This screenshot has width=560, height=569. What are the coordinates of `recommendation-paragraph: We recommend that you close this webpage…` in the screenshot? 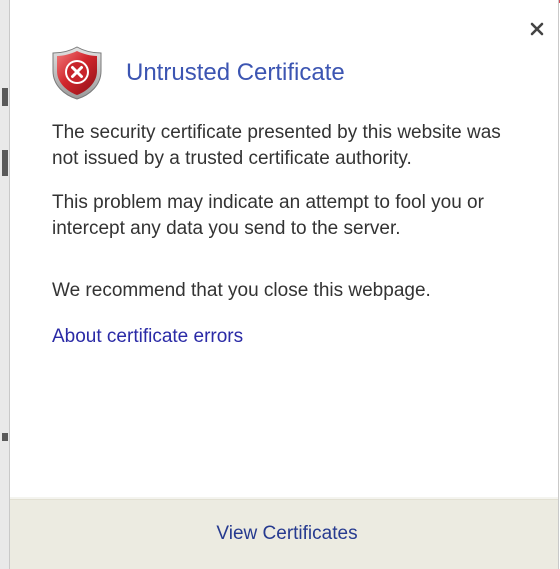 It's located at (241, 290).